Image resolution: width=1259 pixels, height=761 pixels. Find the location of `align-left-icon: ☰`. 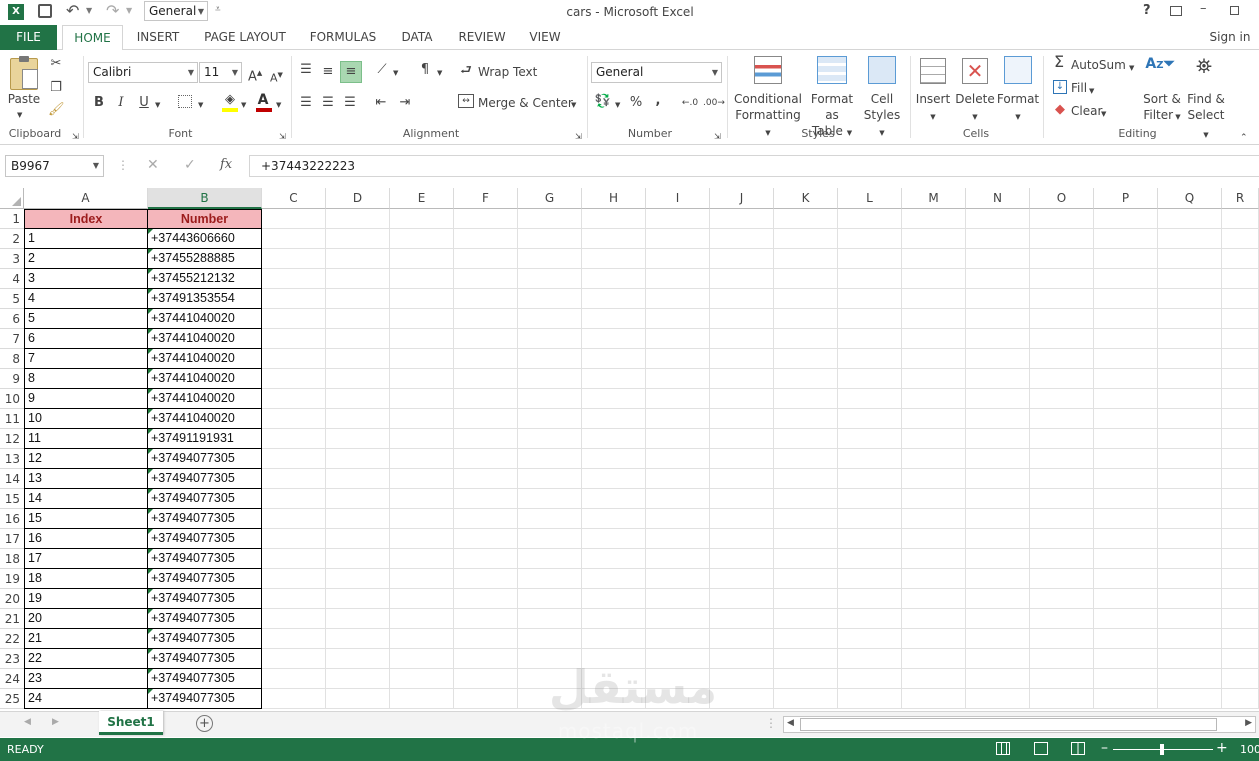

align-left-icon: ☰ is located at coordinates (306, 103).